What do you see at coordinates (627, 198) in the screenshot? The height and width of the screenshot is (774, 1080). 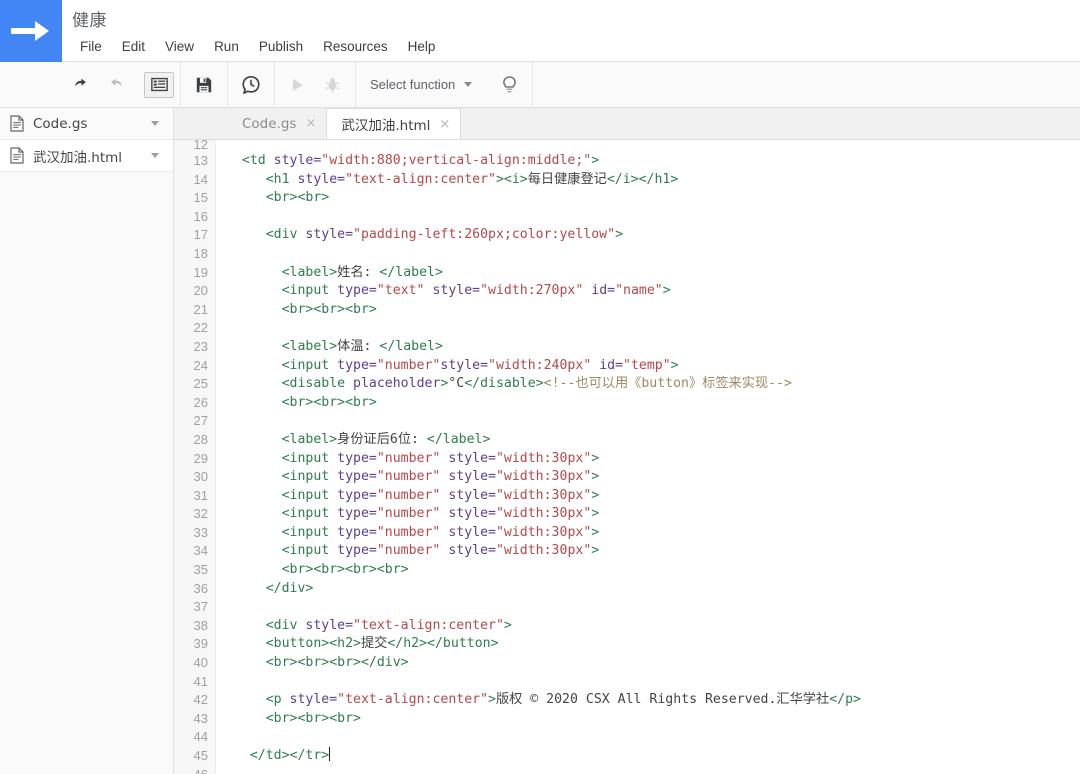 I see `code-line: 15 <br><br>` at bounding box center [627, 198].